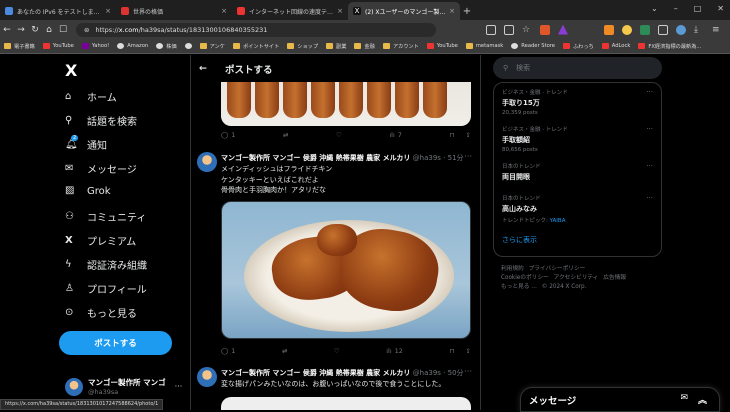 Image resolution: width=730 pixels, height=412 pixels. What do you see at coordinates (484, 46) in the screenshot?
I see `bookmark-item: metamask` at bounding box center [484, 46].